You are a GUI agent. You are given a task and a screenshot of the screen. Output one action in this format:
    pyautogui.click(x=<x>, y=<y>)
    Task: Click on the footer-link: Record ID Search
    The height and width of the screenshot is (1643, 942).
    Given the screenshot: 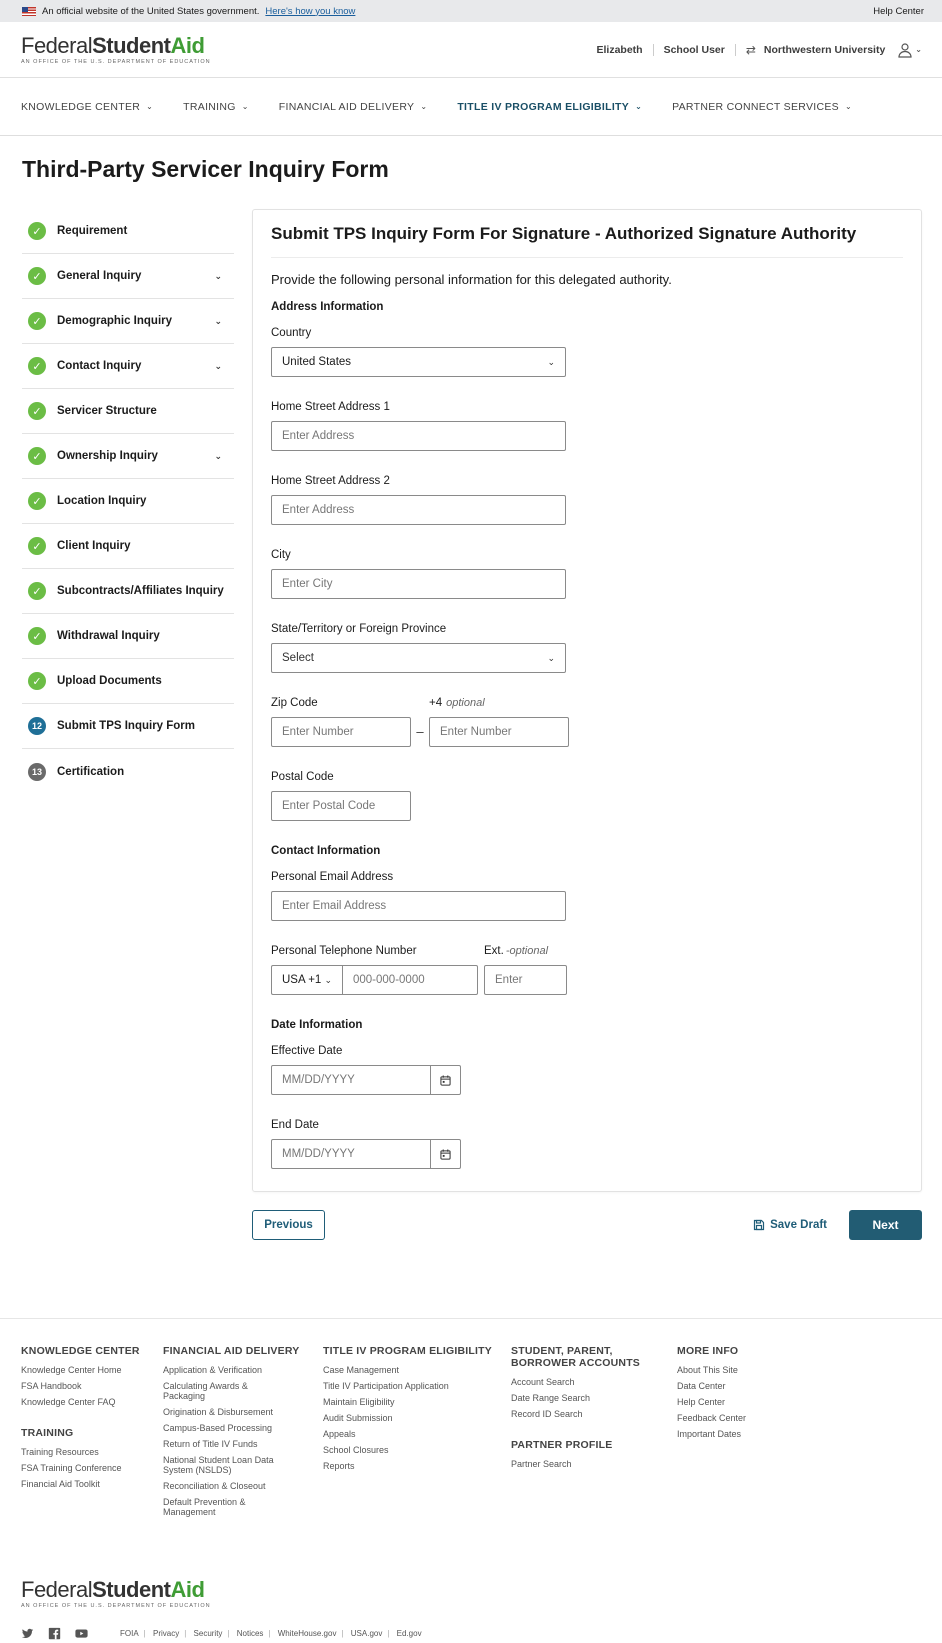 What is the action you would take?
    pyautogui.click(x=594, y=1414)
    